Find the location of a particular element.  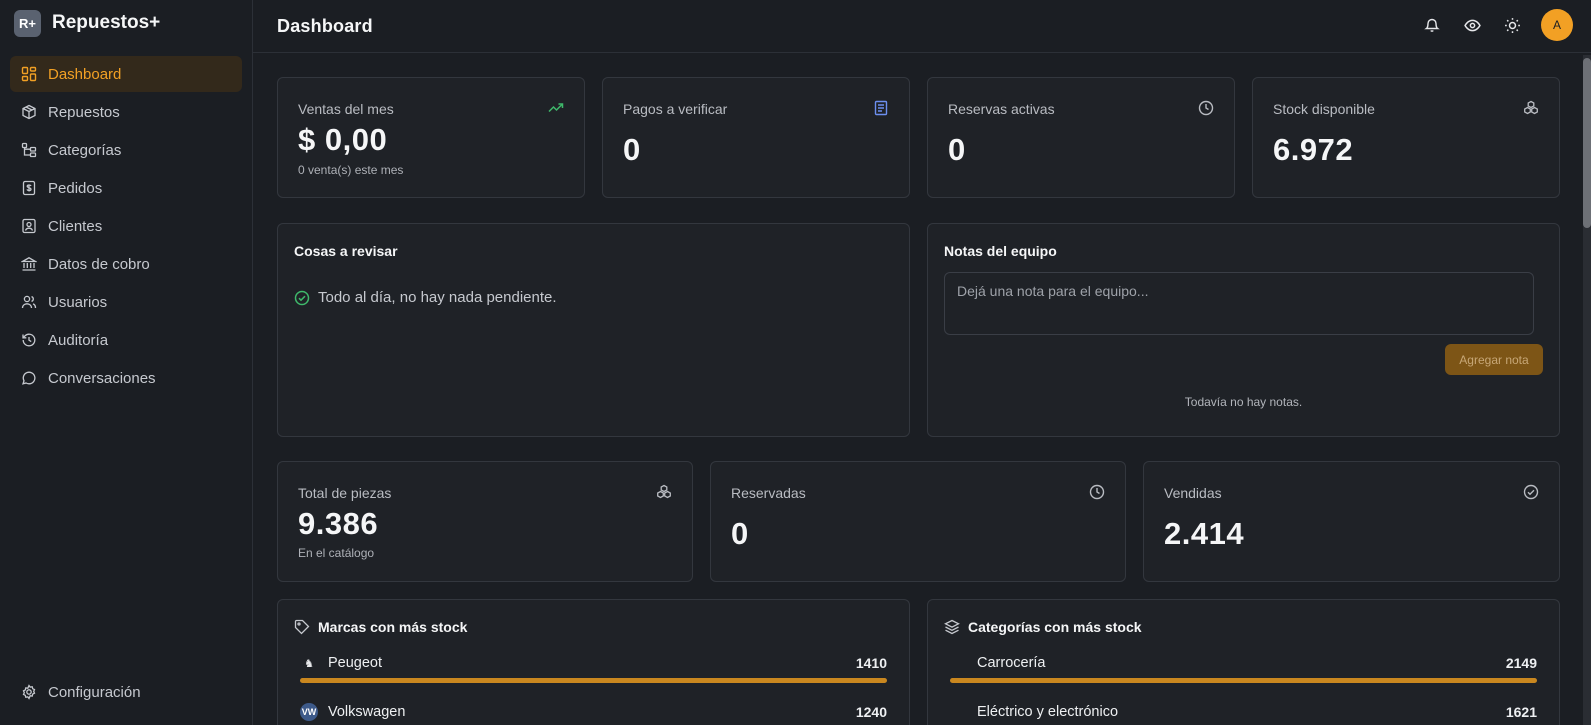

stat-sub: En el catálogo is located at coordinates (336, 553).